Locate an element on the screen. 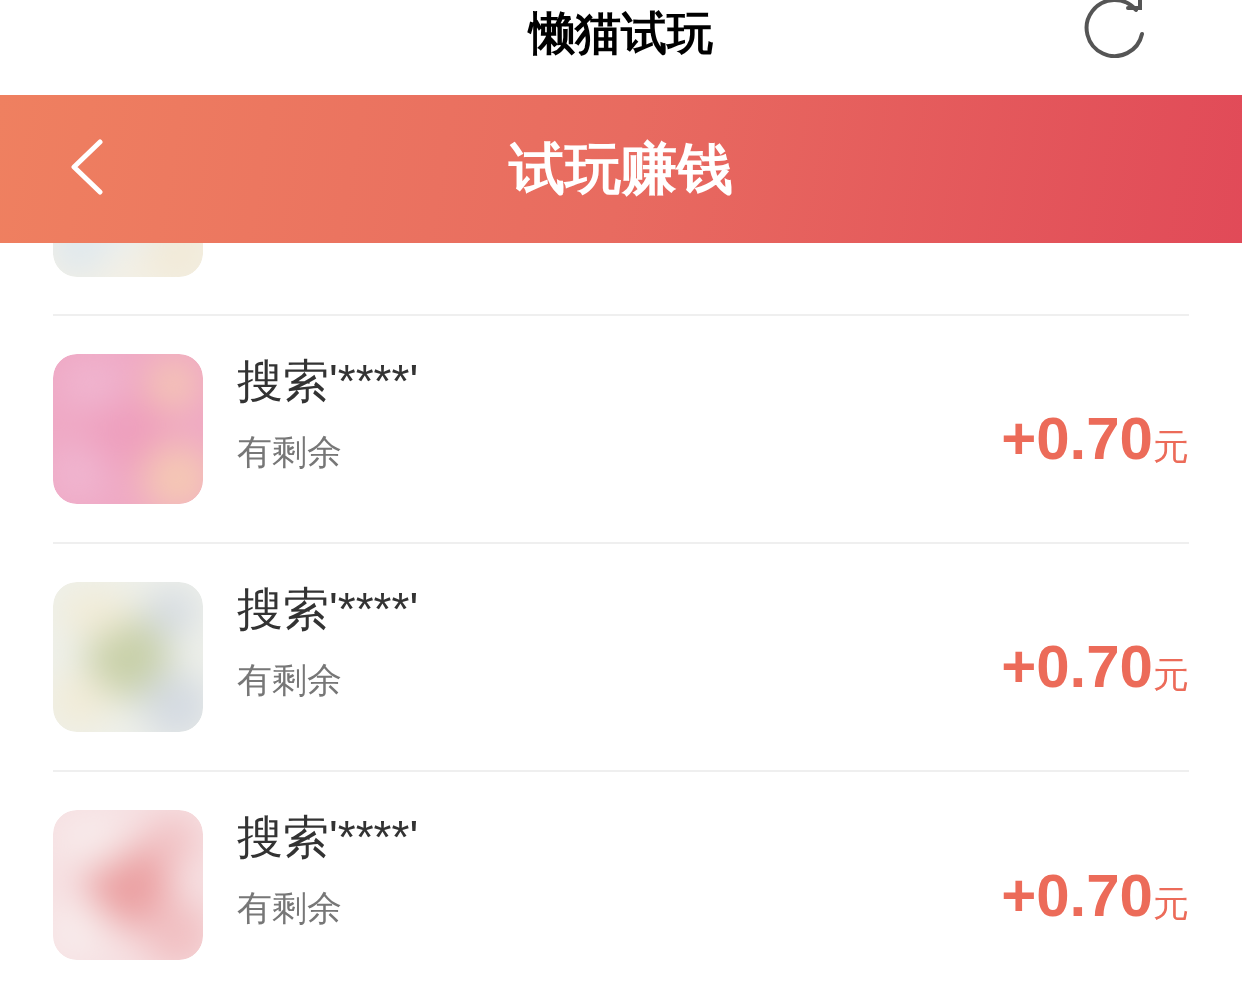 This screenshot has width=1242, height=993. app-title: 懒猫试玩 is located at coordinates (621, 32).